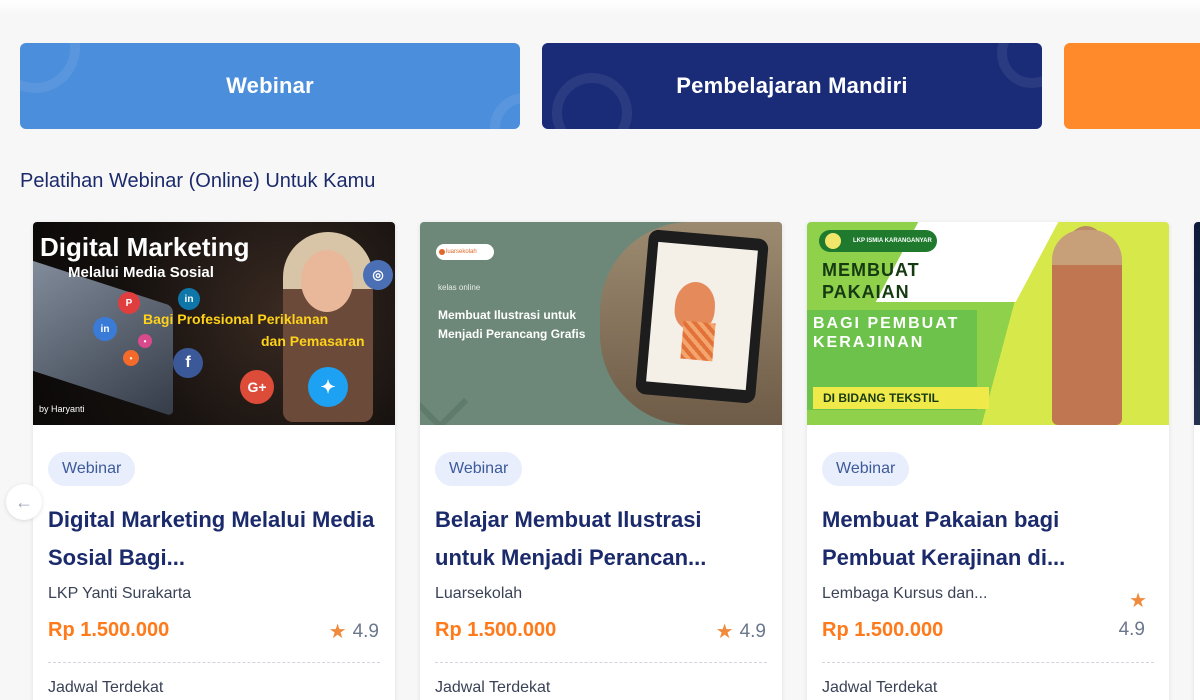 This screenshot has width=1200, height=700. What do you see at coordinates (479, 593) in the screenshot?
I see `course-provider: Luarsekolah` at bounding box center [479, 593].